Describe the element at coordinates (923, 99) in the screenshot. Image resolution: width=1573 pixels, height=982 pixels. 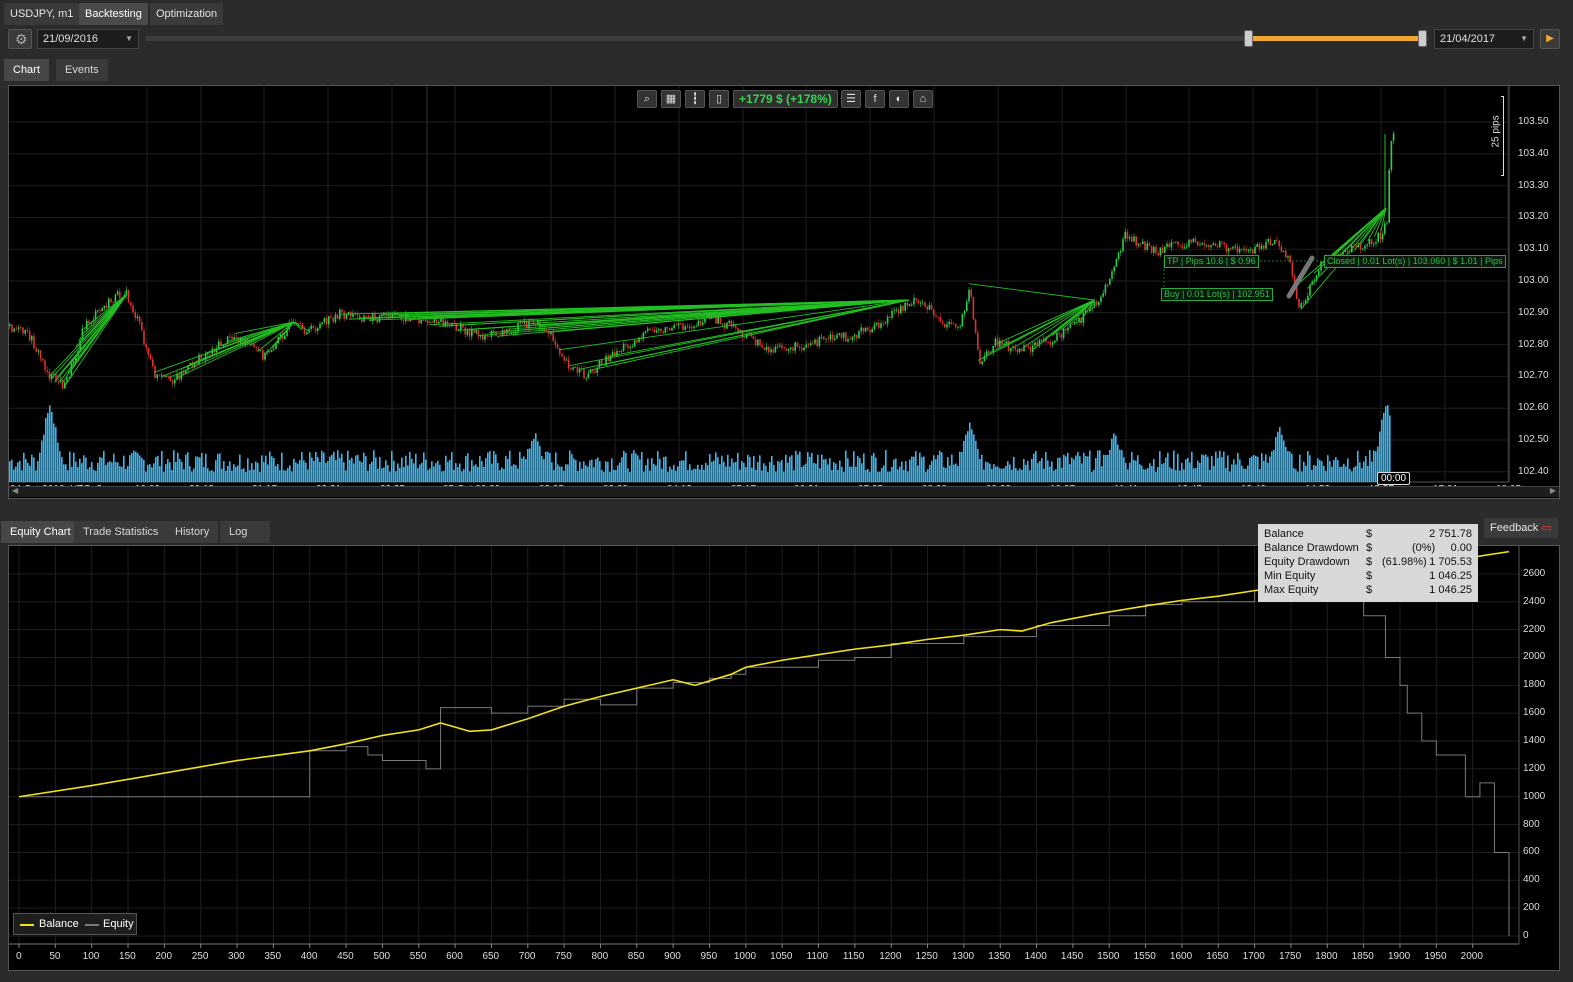
I see `screenshot-button: ⌂` at that location.